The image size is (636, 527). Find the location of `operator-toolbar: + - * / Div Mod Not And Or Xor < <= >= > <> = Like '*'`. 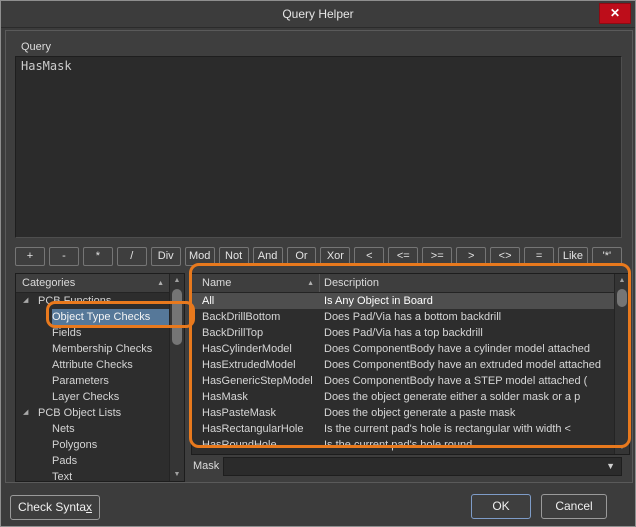

operator-toolbar: + - * / Div Mod Not And Or Xor < <= >= > <> = Like '*' is located at coordinates (318, 256).